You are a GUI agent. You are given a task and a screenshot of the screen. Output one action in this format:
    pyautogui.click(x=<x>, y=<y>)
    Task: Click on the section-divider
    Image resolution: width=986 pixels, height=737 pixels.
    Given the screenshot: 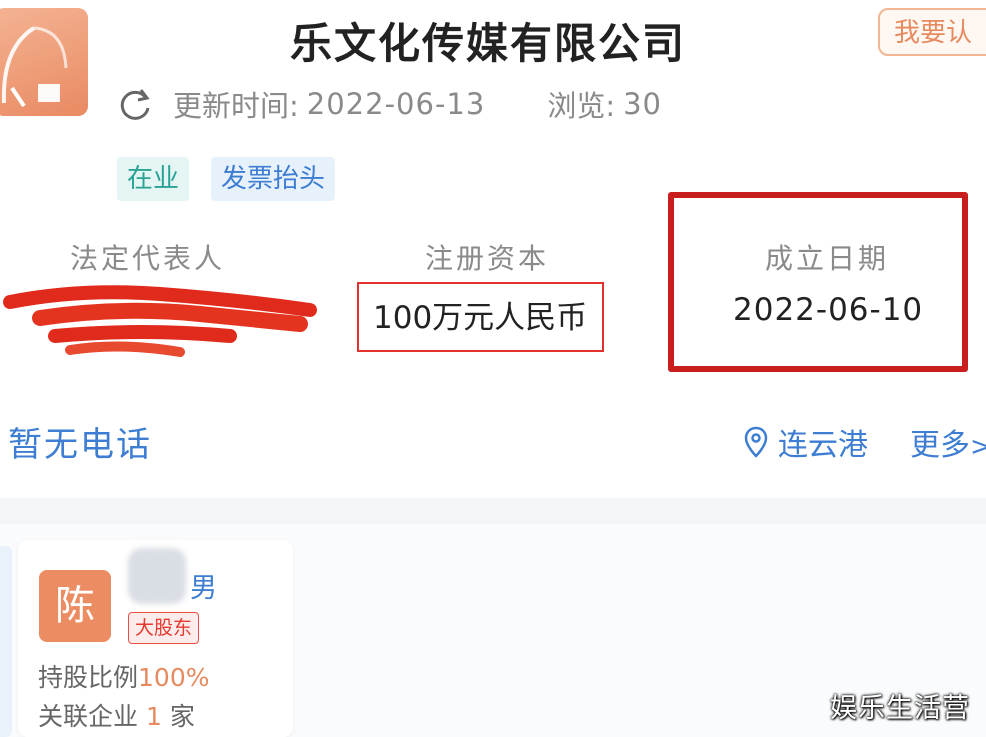 What is the action you would take?
    pyautogui.click(x=493, y=511)
    